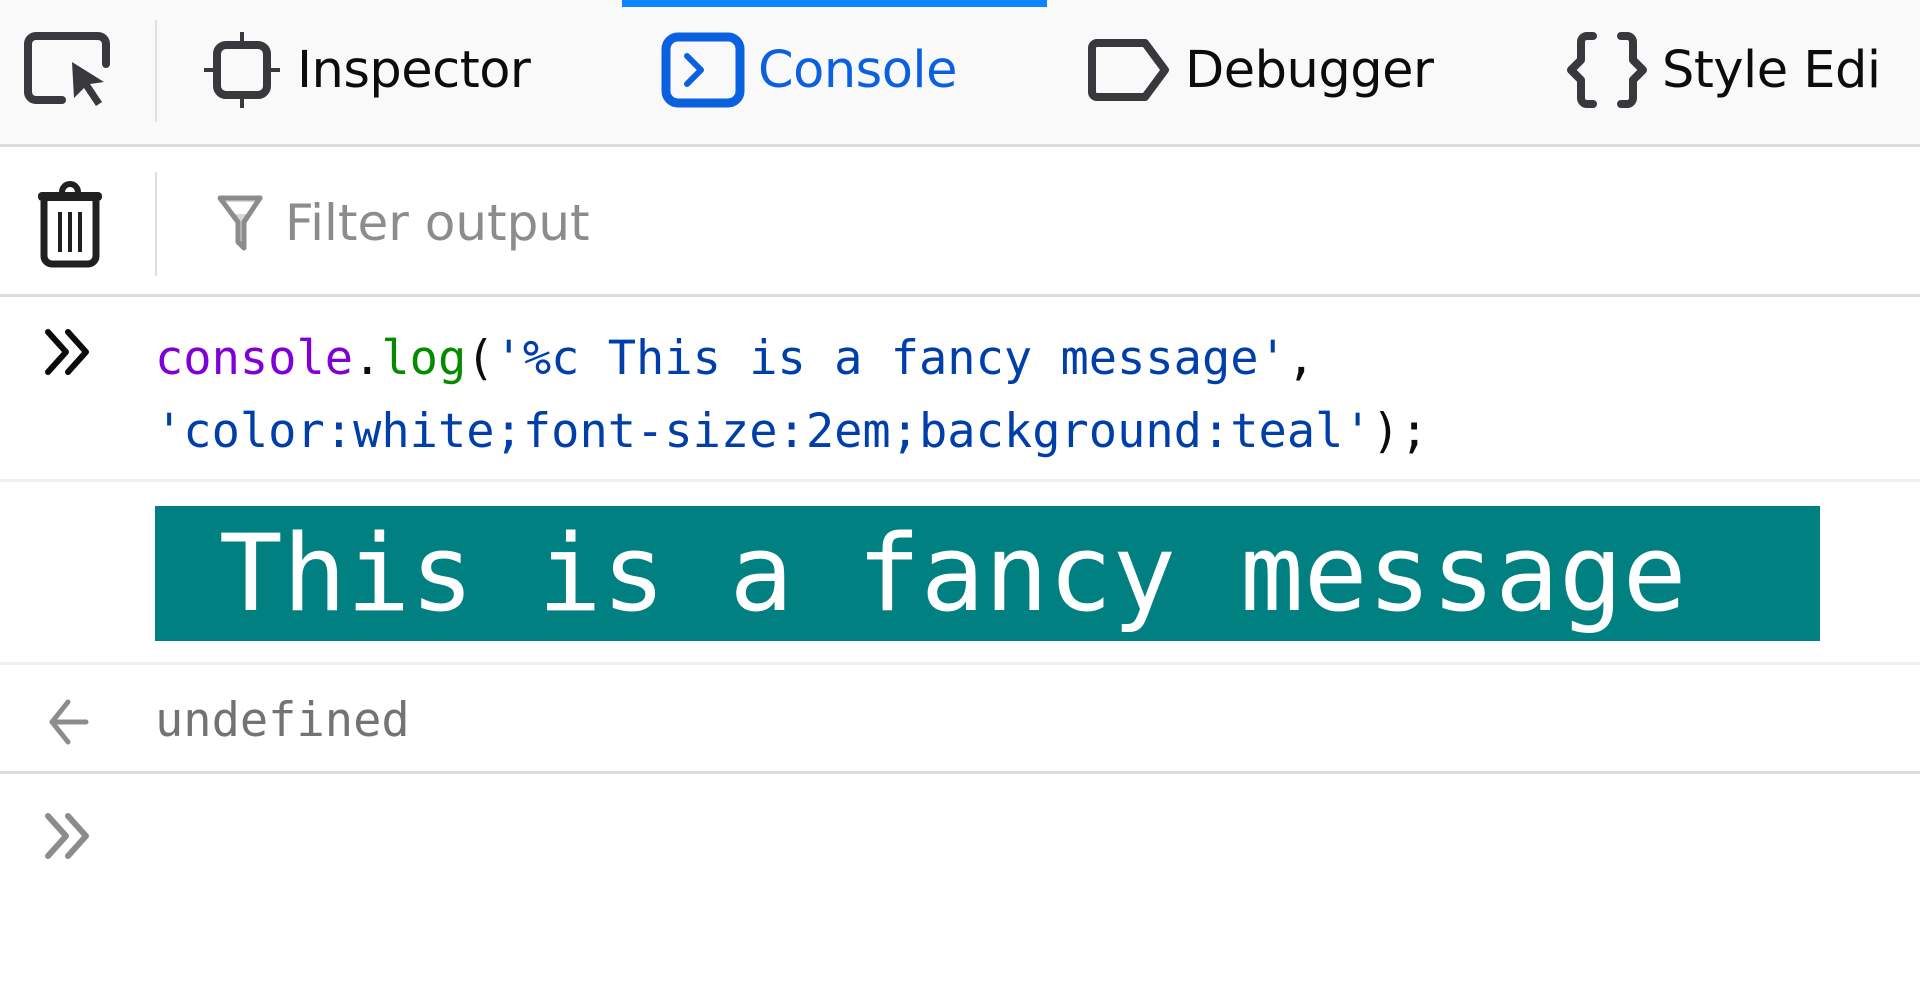 The image size is (1920, 993). I want to click on debugger-icon, so click(1130, 70).